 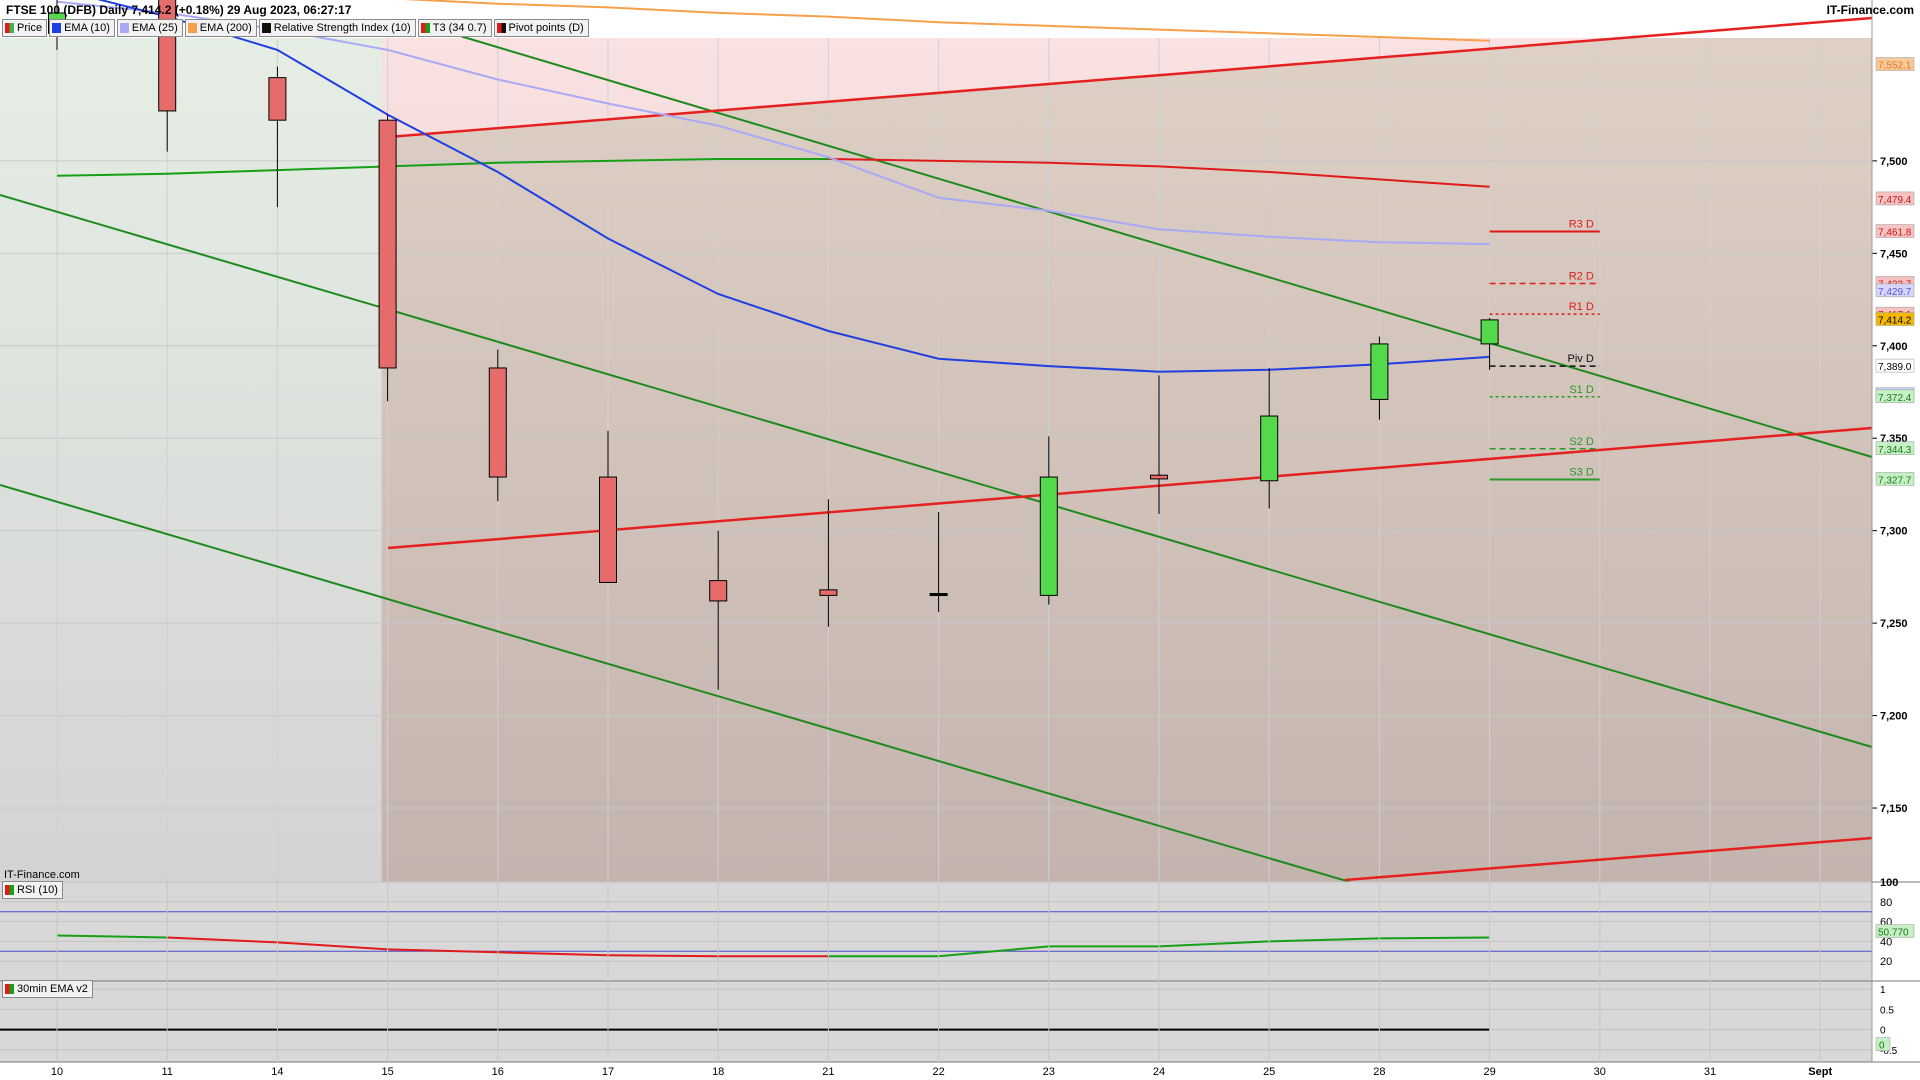 What do you see at coordinates (225, 28) in the screenshot?
I see `legend-label: EMA (200)` at bounding box center [225, 28].